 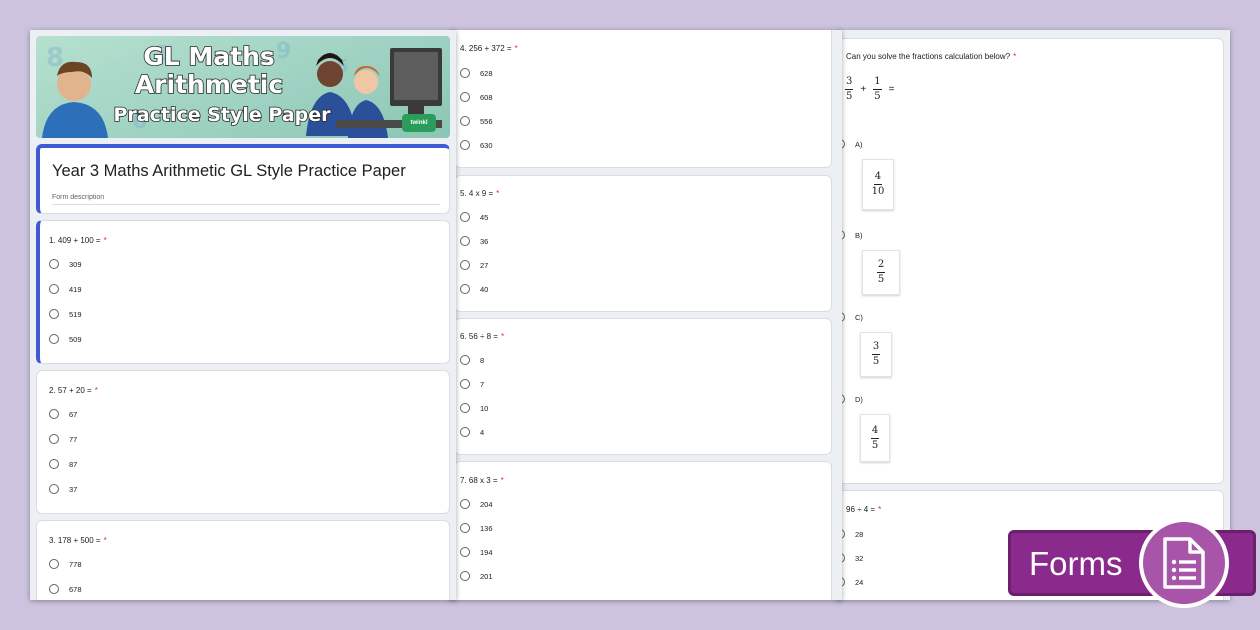 What do you see at coordinates (476, 73) in the screenshot?
I see `option-628: 628` at bounding box center [476, 73].